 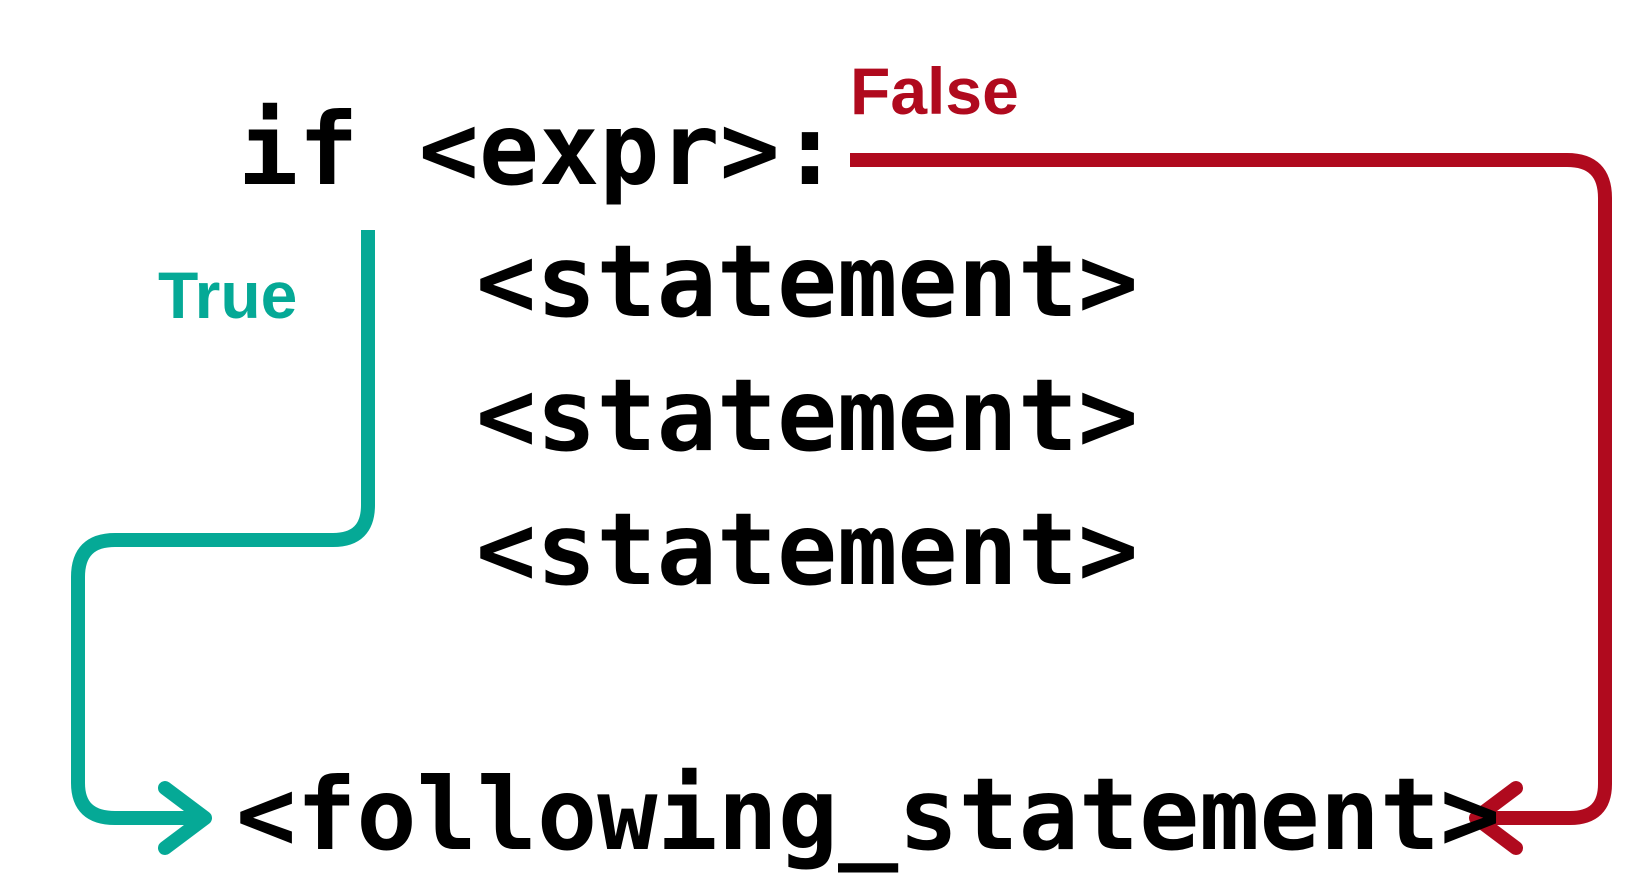 What do you see at coordinates (807, 415) in the screenshot?
I see `statement-line-2: <statement>` at bounding box center [807, 415].